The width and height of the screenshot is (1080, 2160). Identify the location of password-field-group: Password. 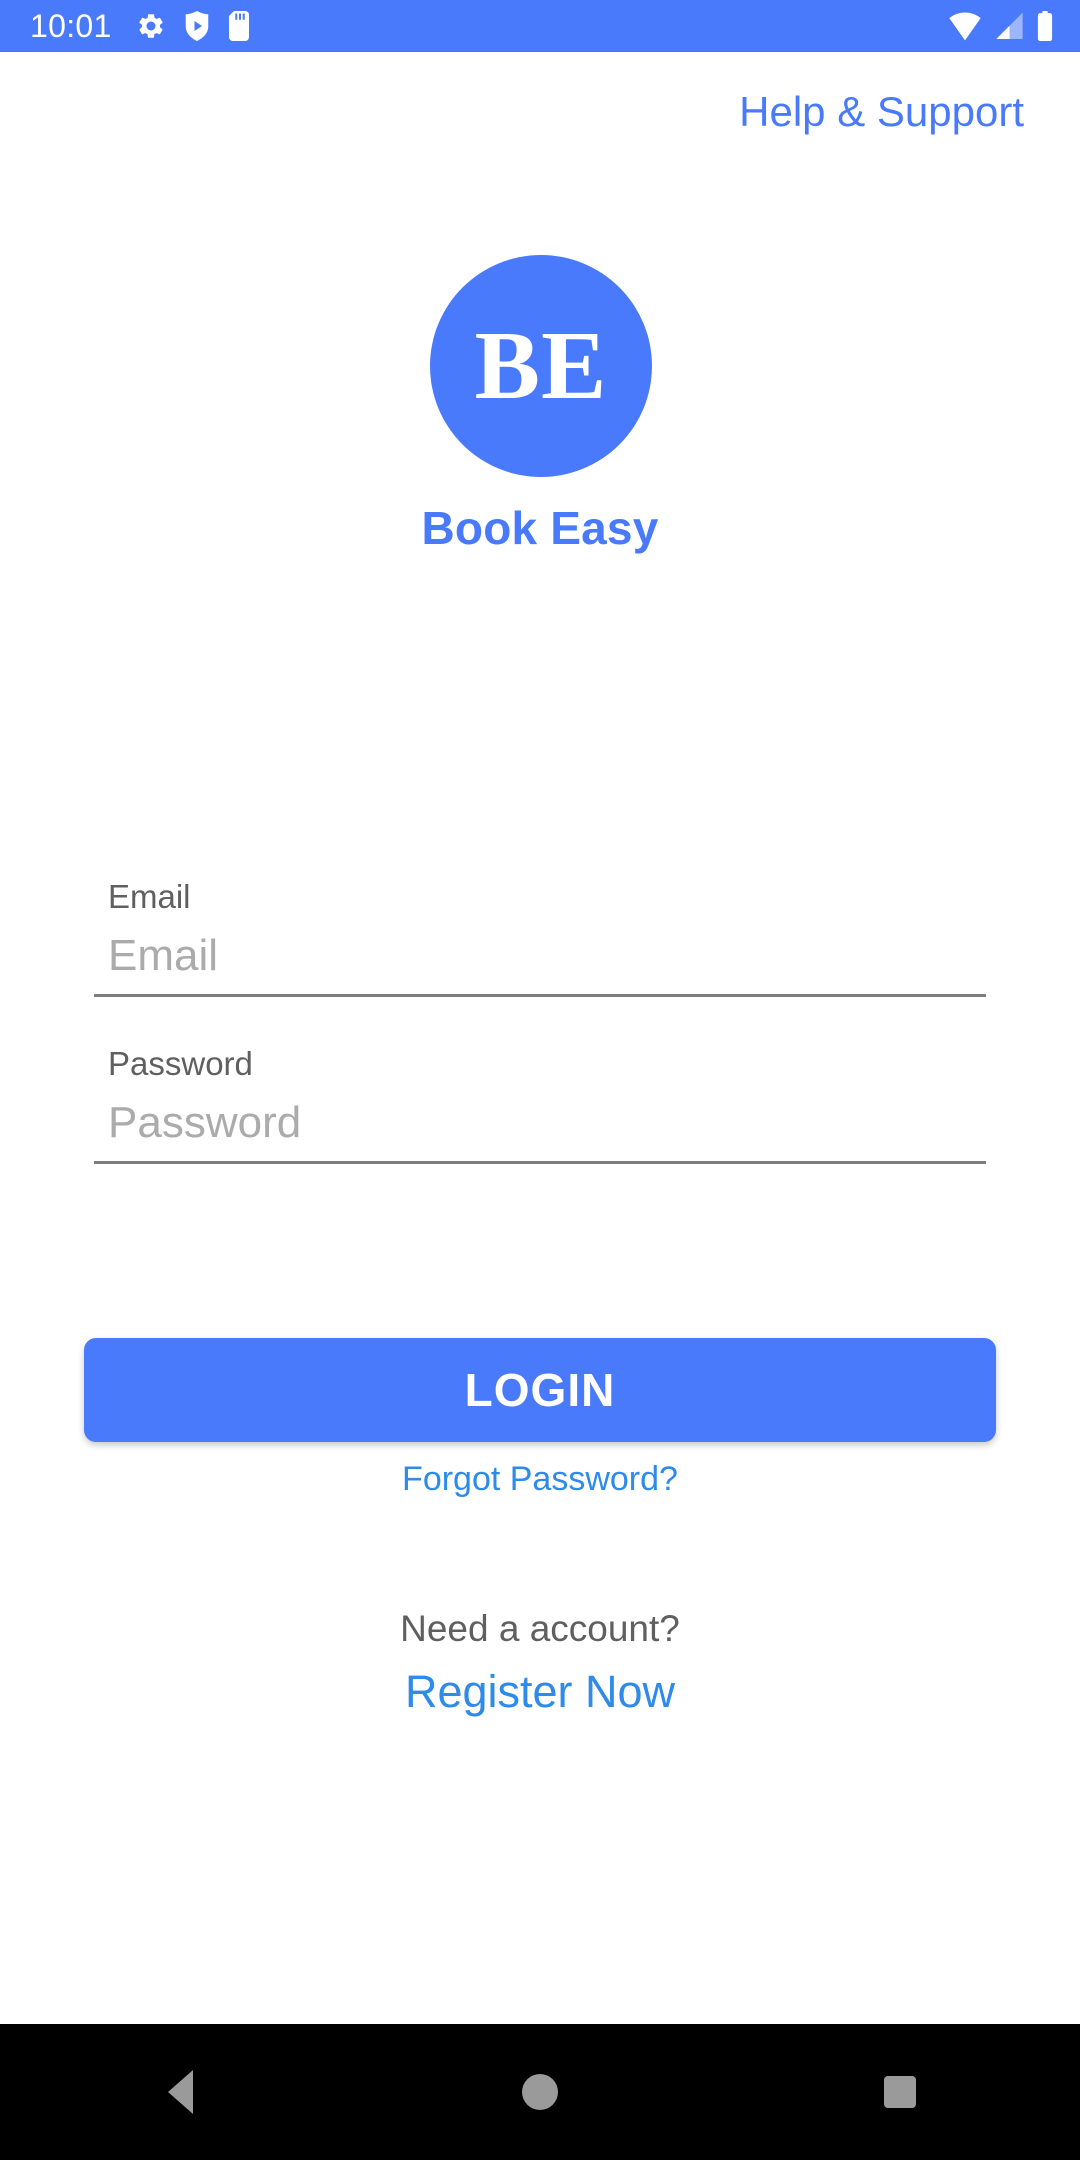
(540, 1105).